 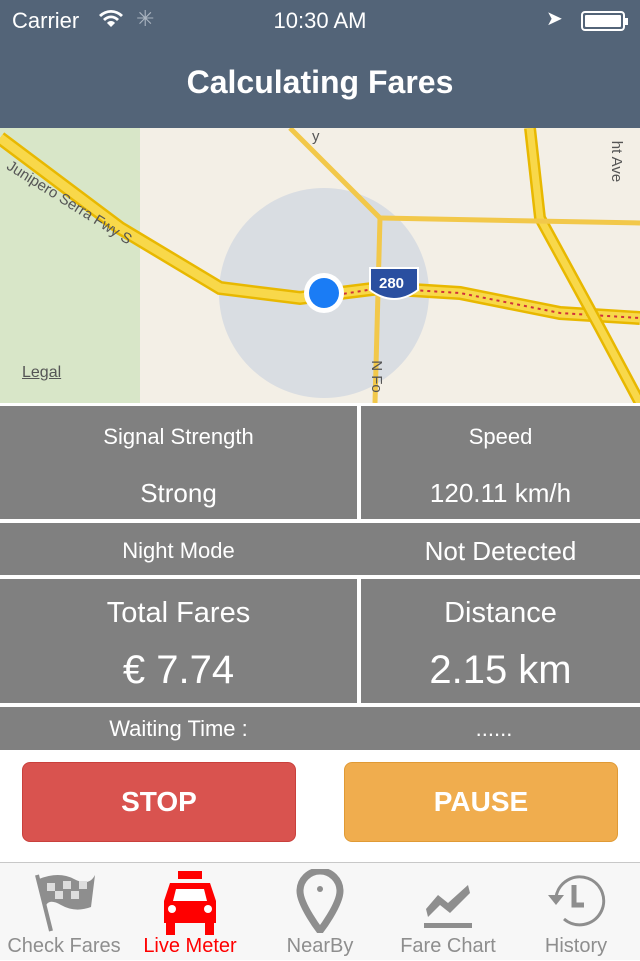 What do you see at coordinates (178, 493) in the screenshot?
I see `signal-strength-value: Strong` at bounding box center [178, 493].